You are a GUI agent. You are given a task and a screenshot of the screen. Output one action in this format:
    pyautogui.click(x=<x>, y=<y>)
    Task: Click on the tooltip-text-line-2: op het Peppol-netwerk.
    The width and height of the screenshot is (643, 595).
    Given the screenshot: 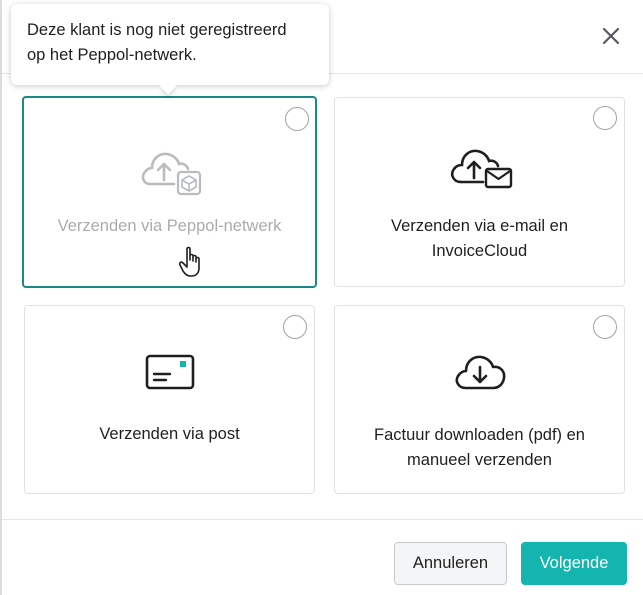 What is the action you would take?
    pyautogui.click(x=112, y=55)
    